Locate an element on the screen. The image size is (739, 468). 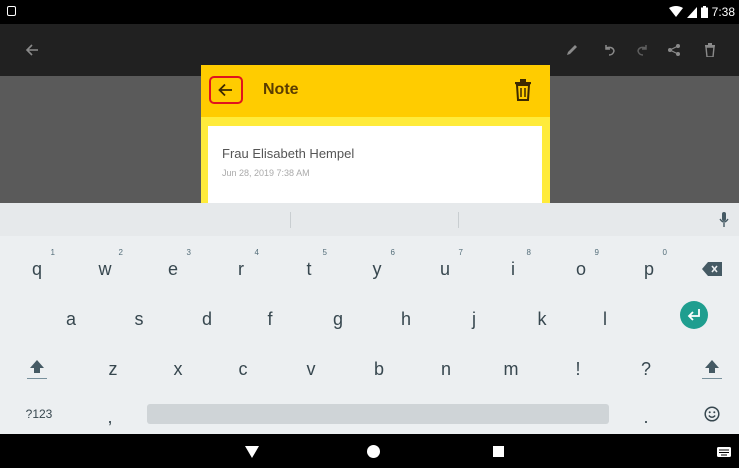
comma-key: , is located at coordinates (110, 417).